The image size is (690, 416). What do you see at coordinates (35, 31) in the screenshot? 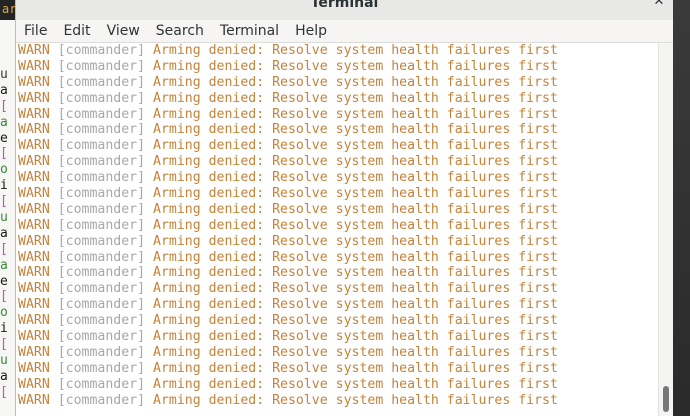
I see `menu-file: File` at bounding box center [35, 31].